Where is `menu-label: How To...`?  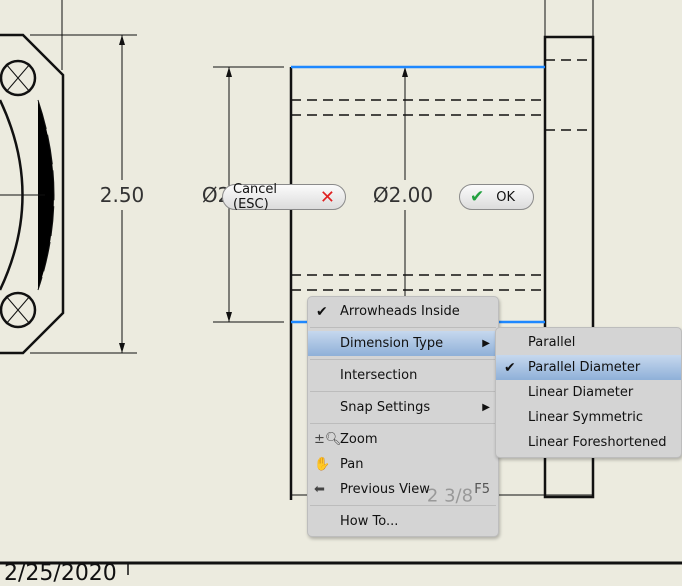 menu-label: How To... is located at coordinates (369, 521).